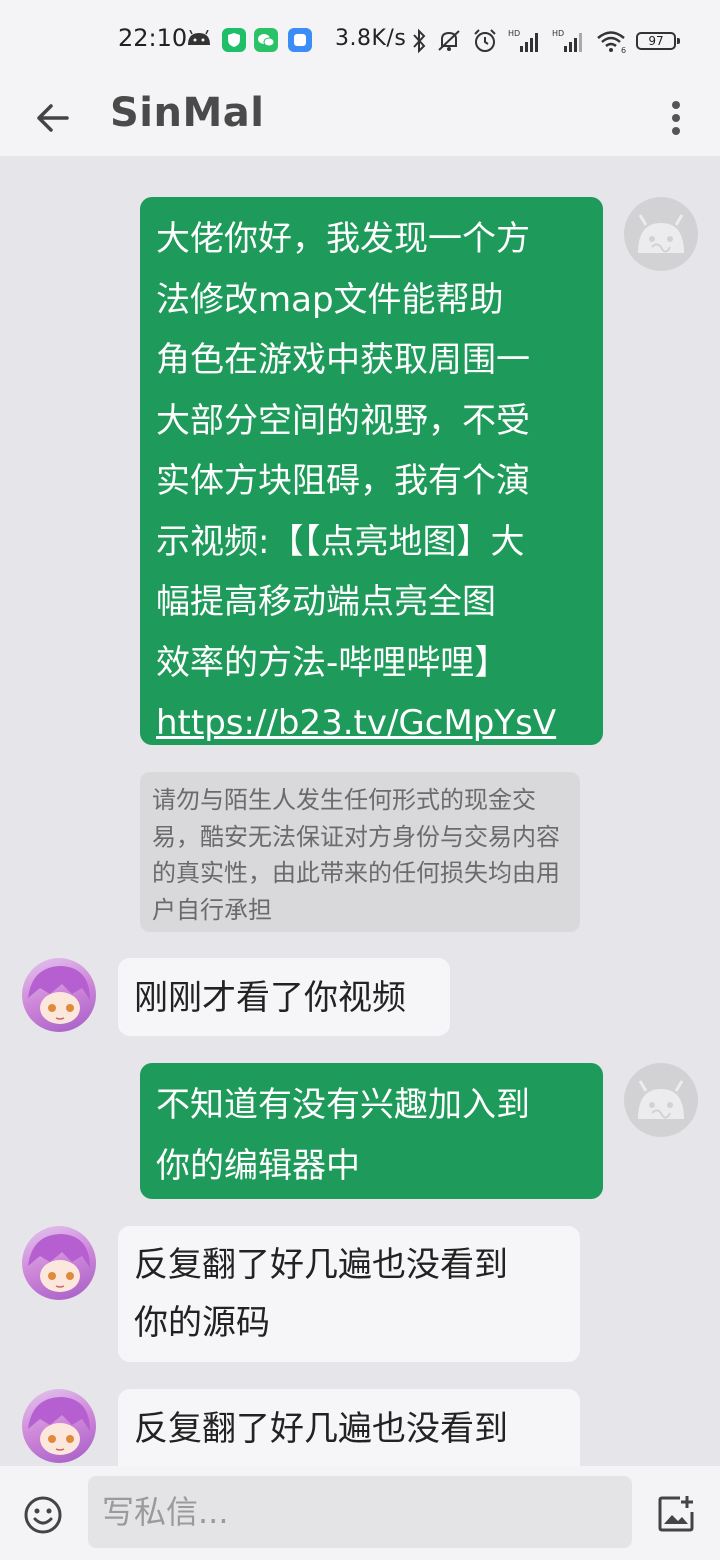 Image resolution: width=720 pixels, height=1560 pixels. What do you see at coordinates (332, 662) in the screenshot?
I see `message-line: 效率的方法-哔哩哔哩】` at bounding box center [332, 662].